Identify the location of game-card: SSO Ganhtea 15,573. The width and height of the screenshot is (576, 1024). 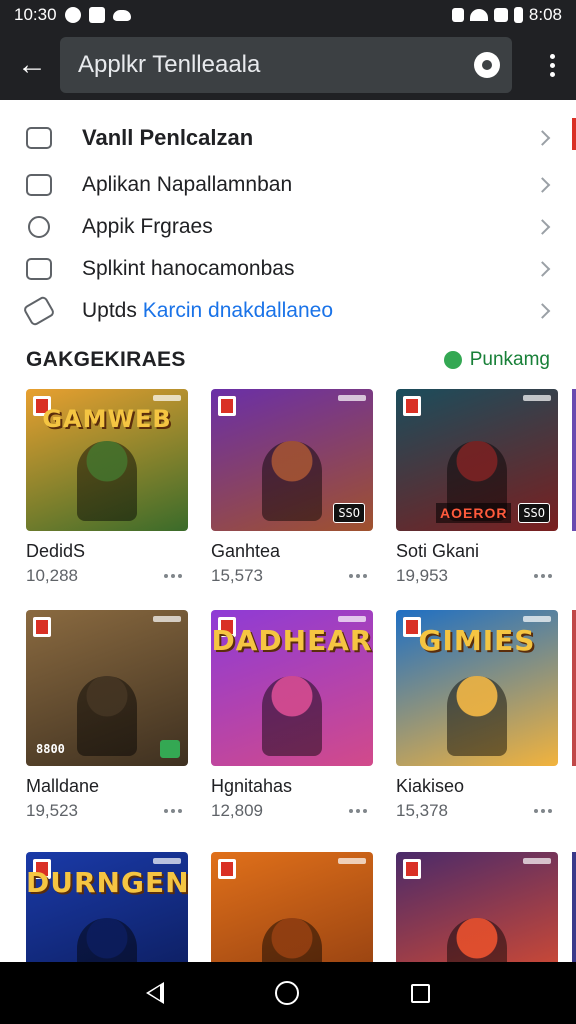
(292, 487).